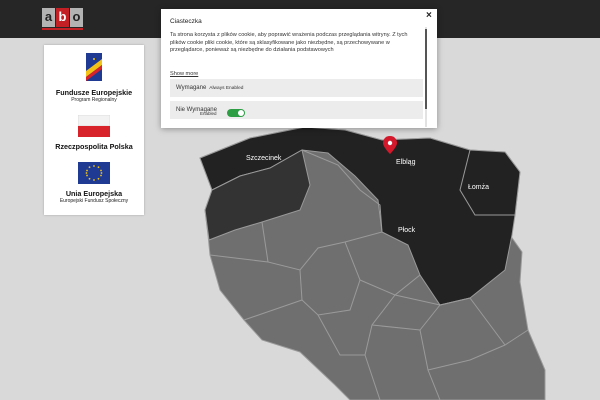  I want to click on optional-cookies-toggle, so click(236, 113).